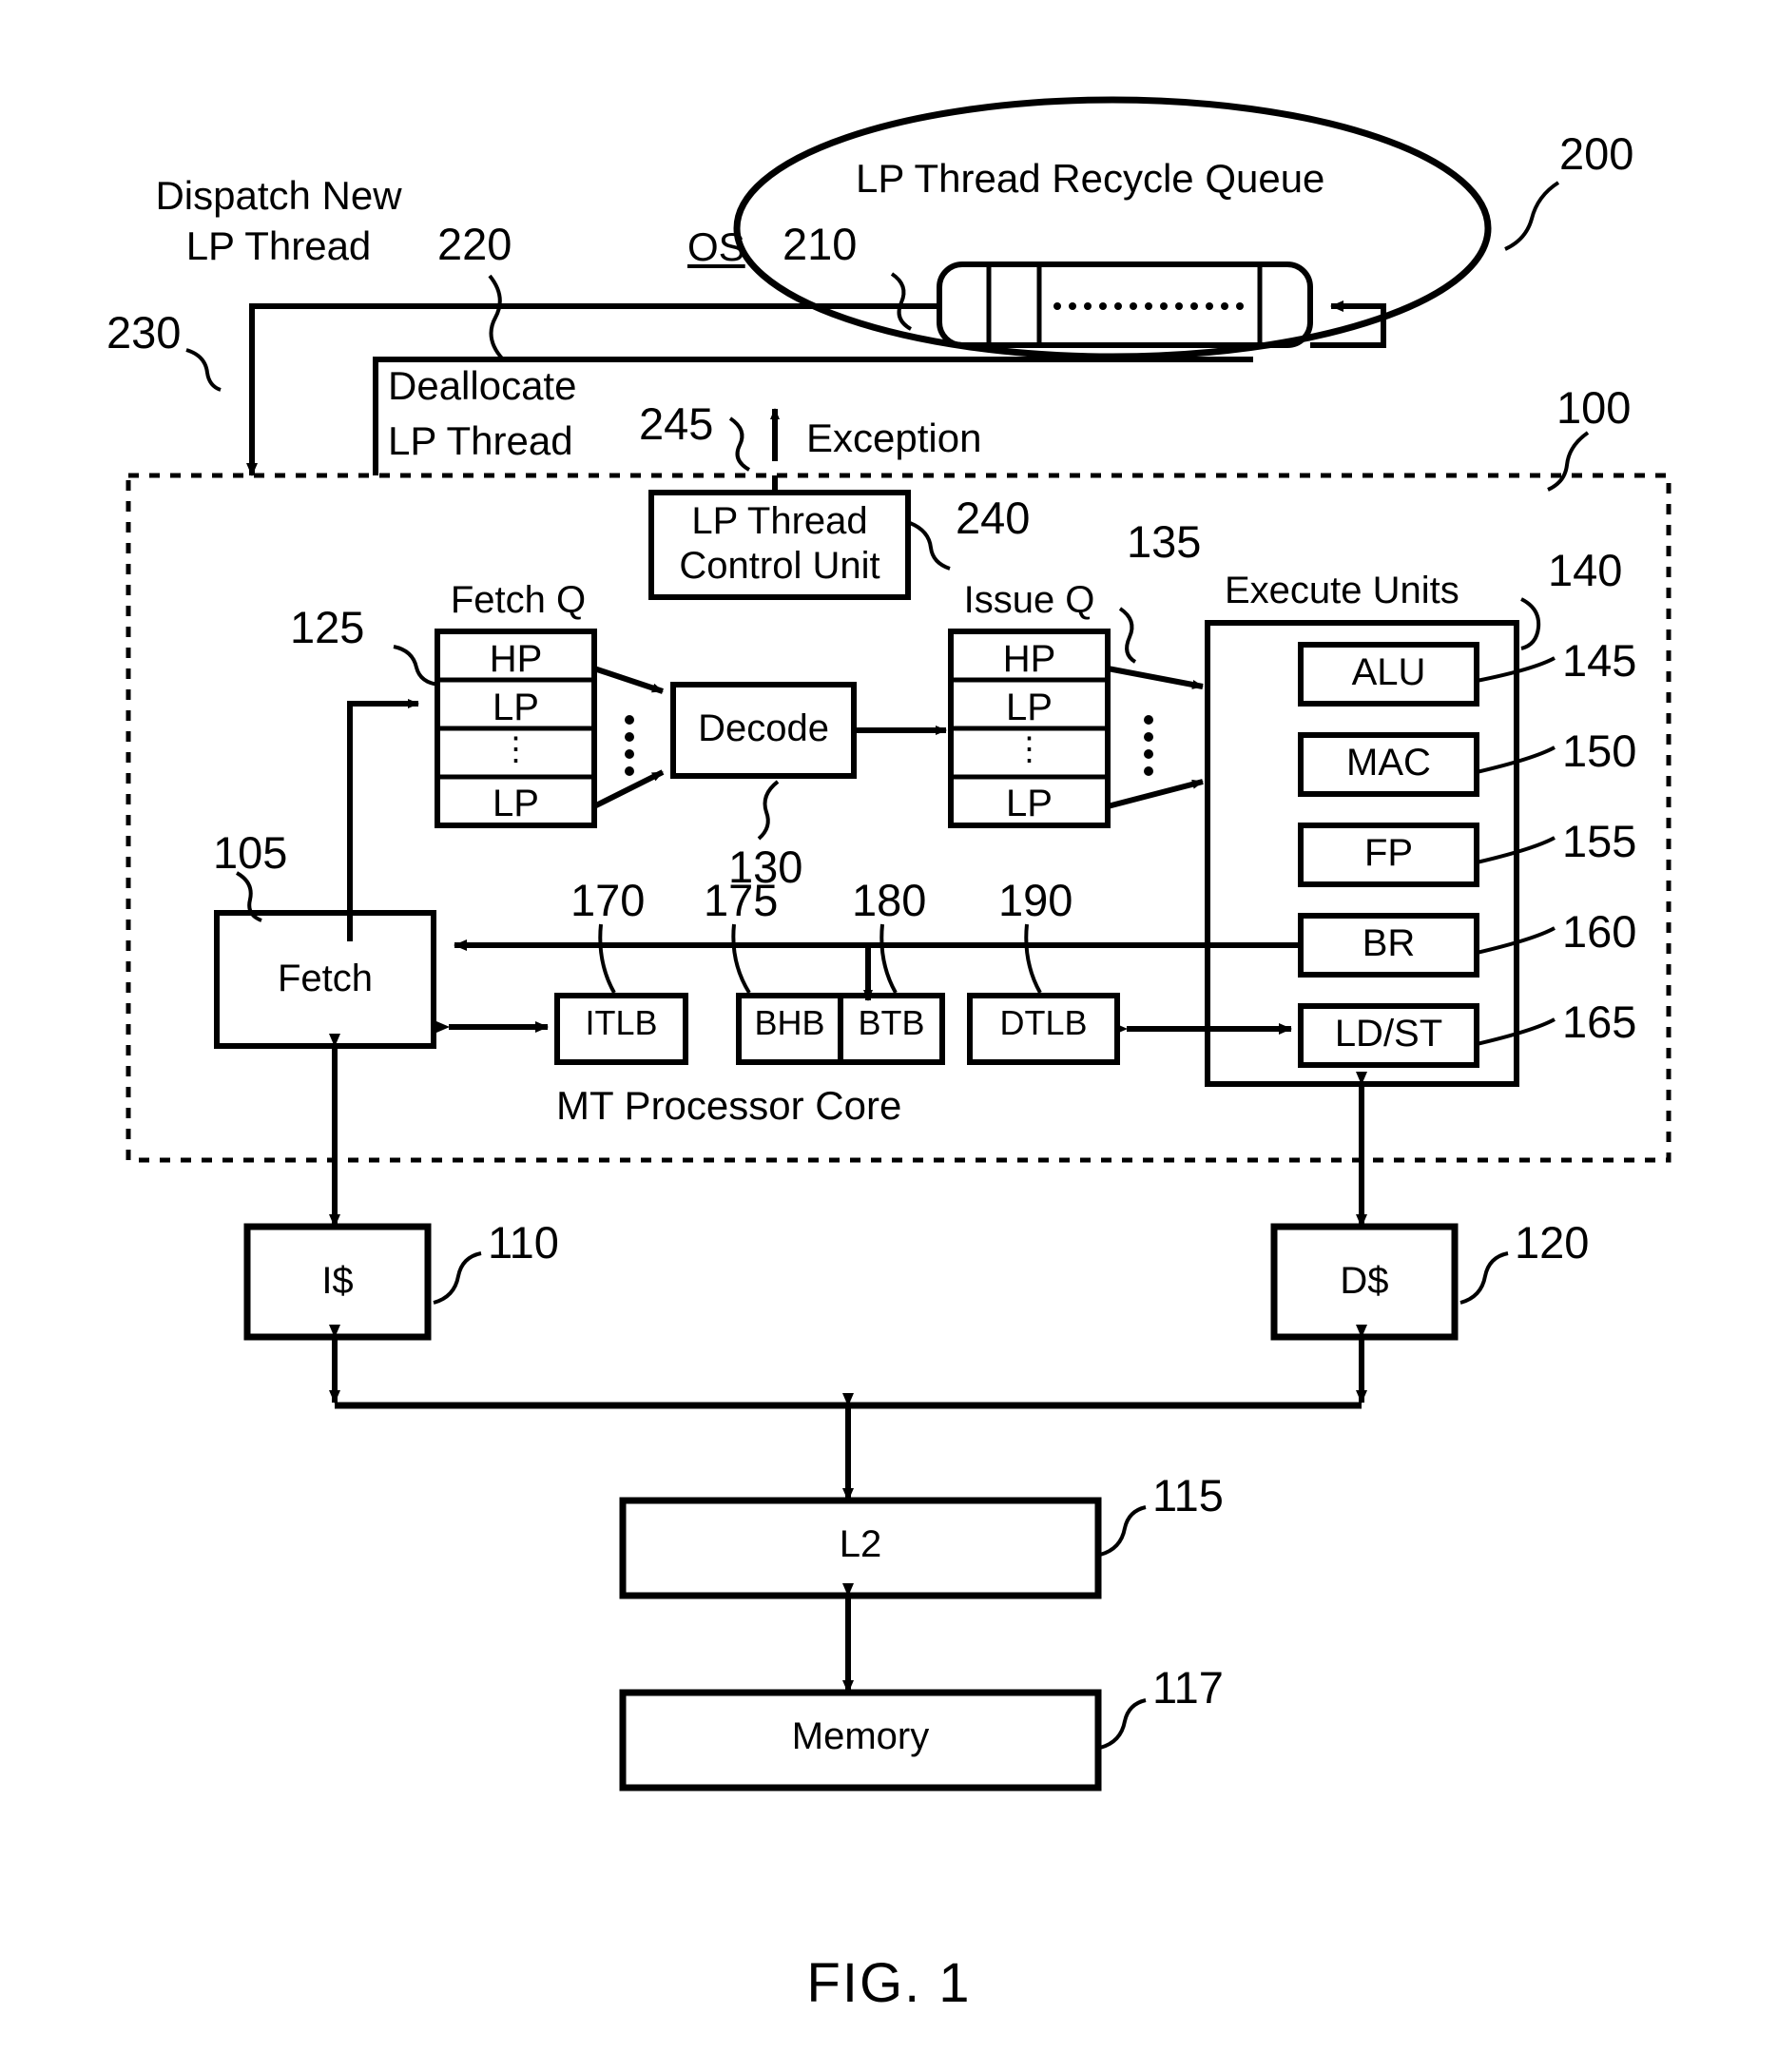  Describe the element at coordinates (789, 1022) in the screenshot. I see `bhb-label: BHB` at that location.